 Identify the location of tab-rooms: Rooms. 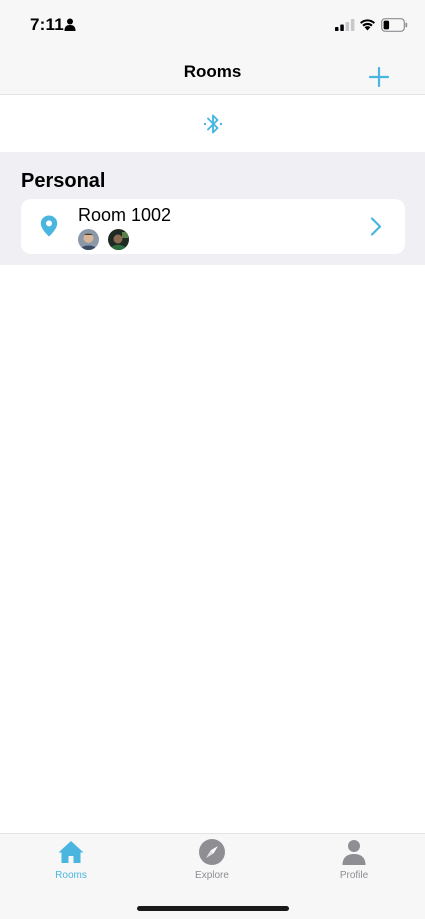
(71, 863).